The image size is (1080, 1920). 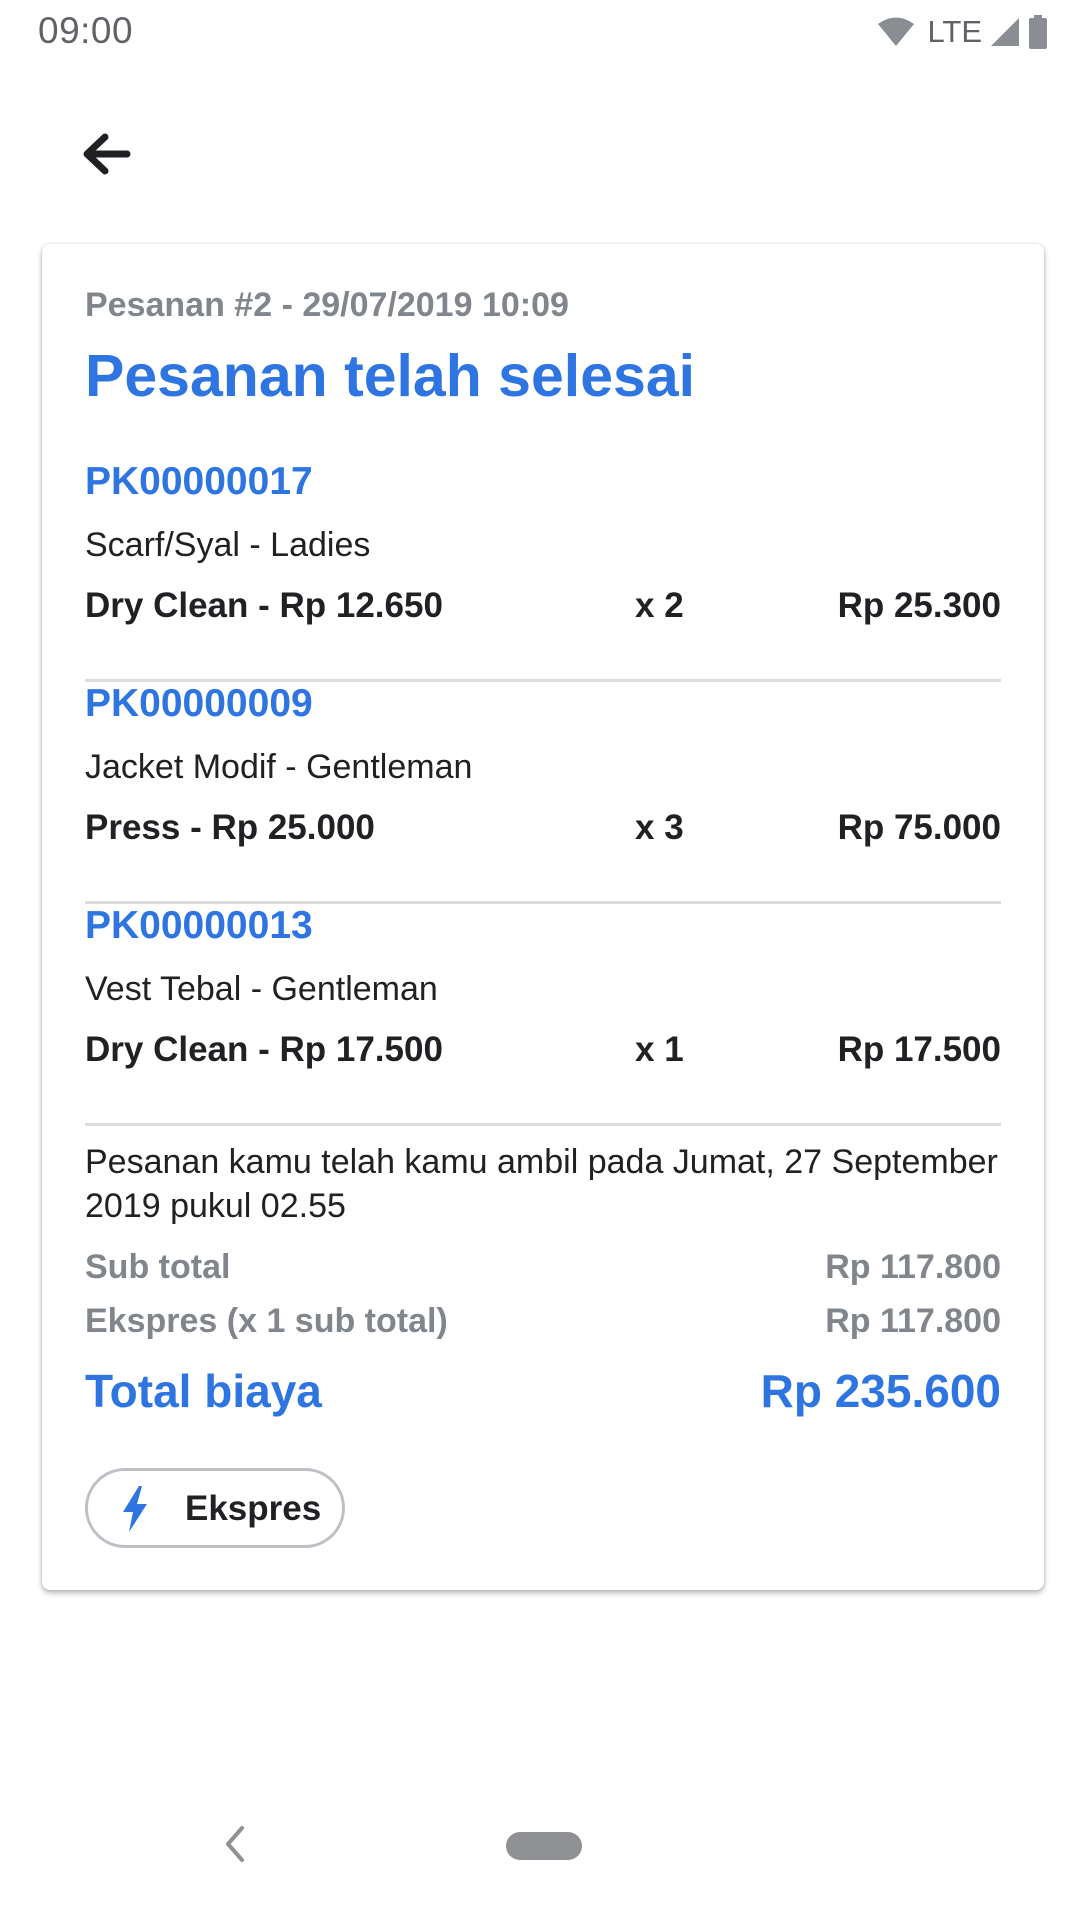 I want to click on subtotal-label: Sub total, so click(x=158, y=1267).